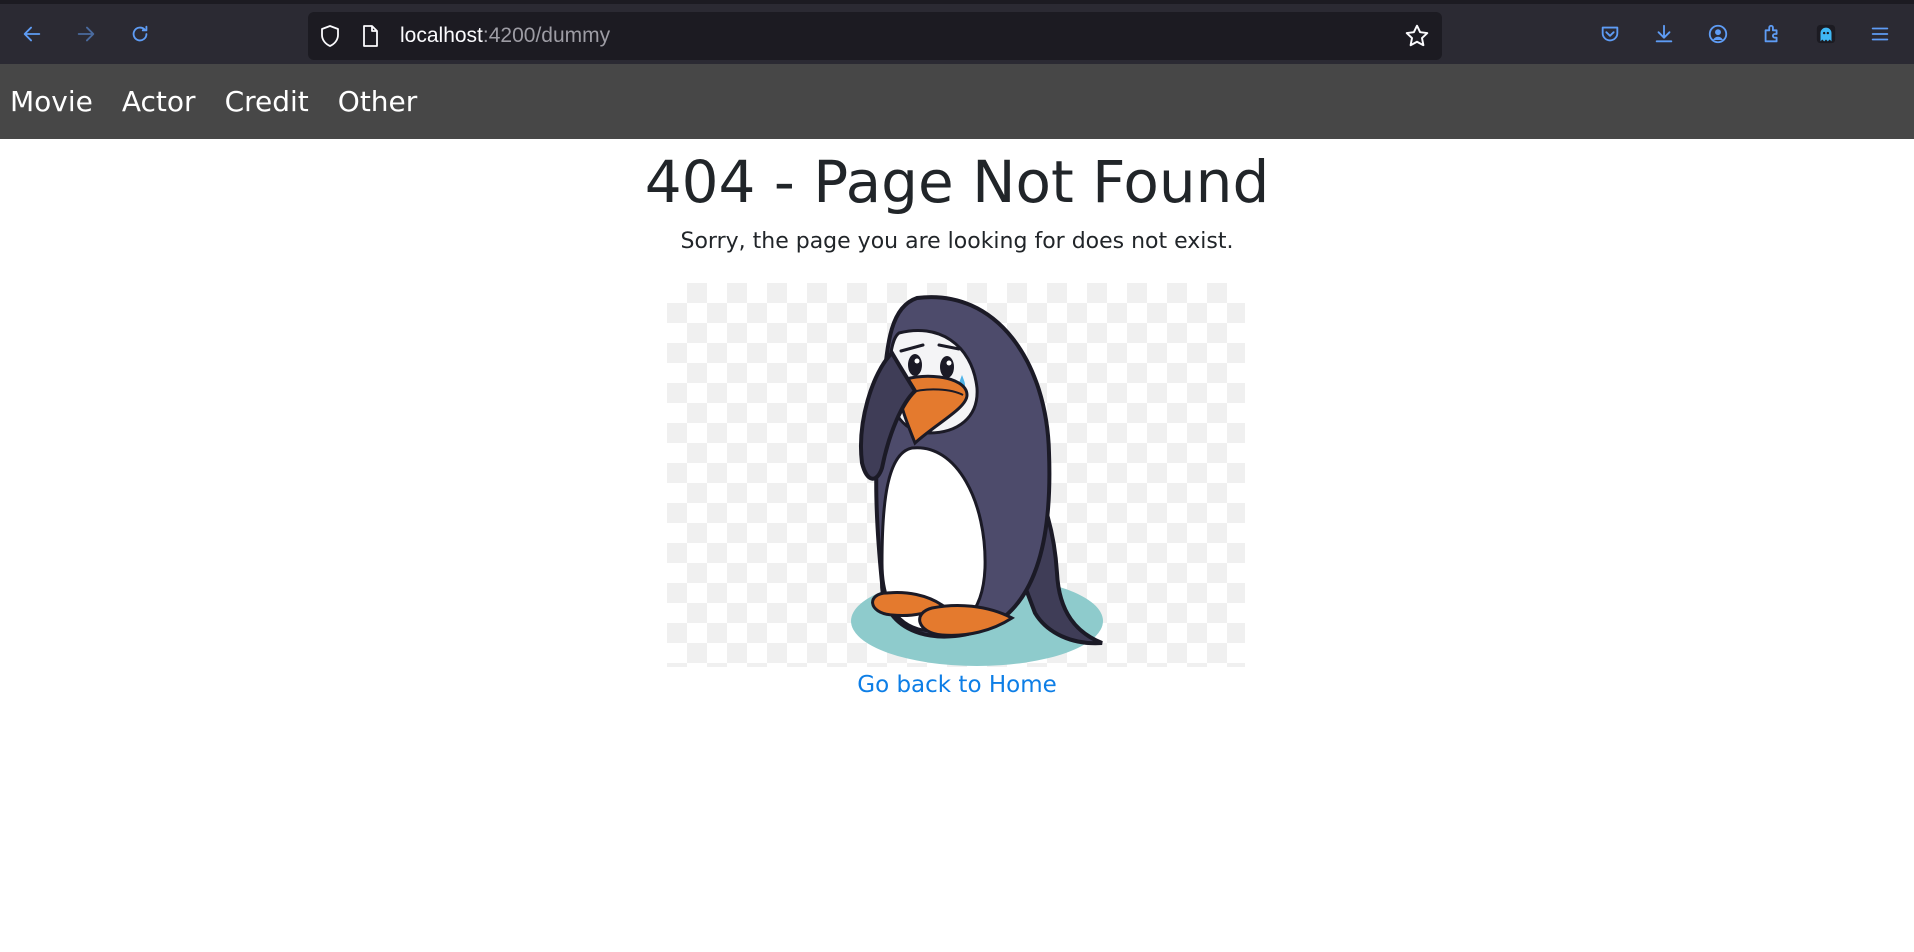 The width and height of the screenshot is (1914, 952). I want to click on nav-link-credit: Credit, so click(267, 101).